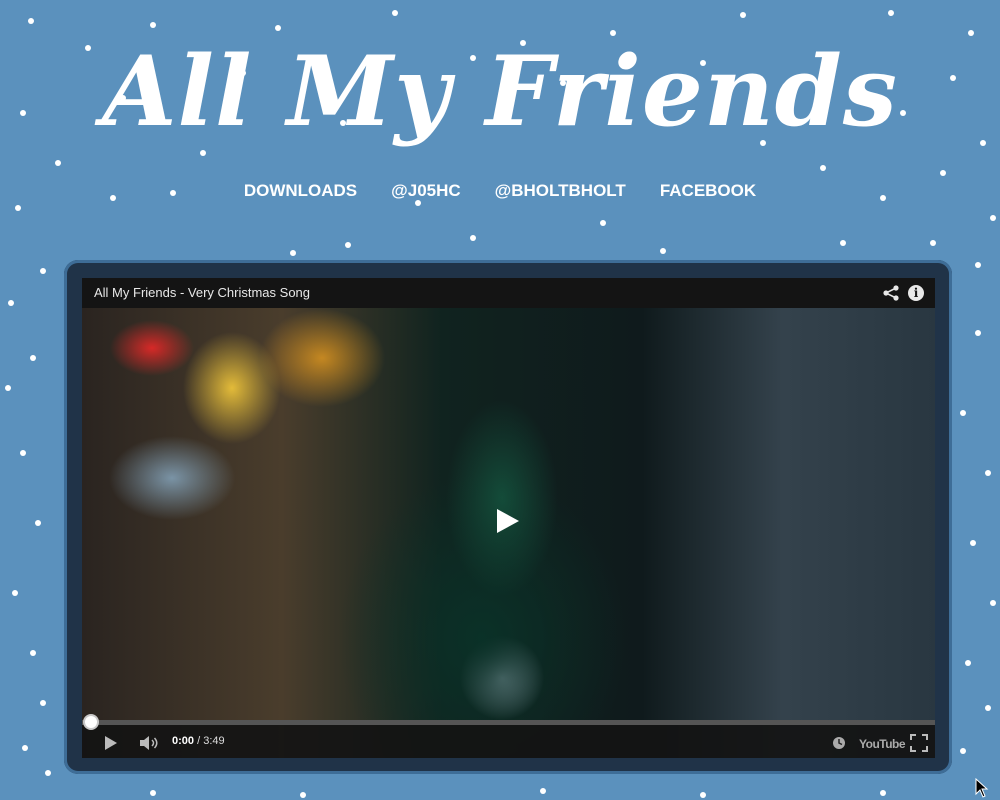 Image resolution: width=1000 pixels, height=800 pixels. Describe the element at coordinates (508, 737) in the screenshot. I see `player-controls: 0:00 / 3:49 YouTube` at that location.